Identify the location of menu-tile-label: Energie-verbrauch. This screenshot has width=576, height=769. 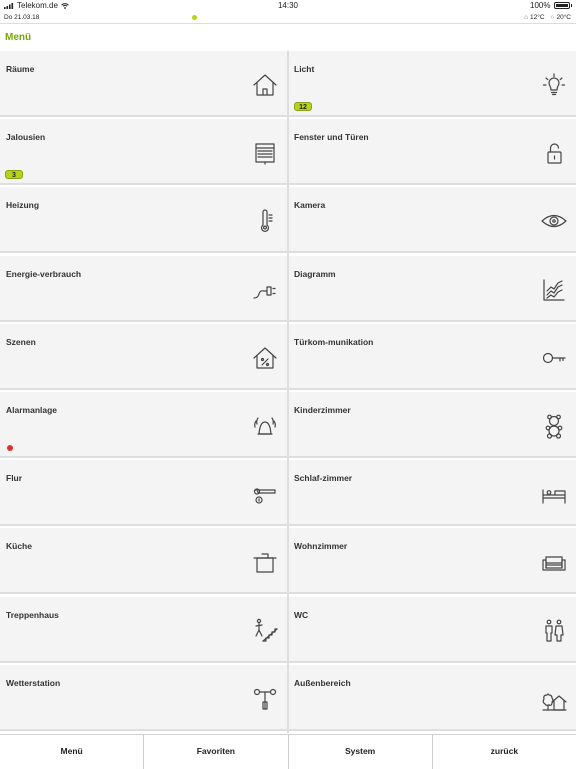
(44, 273).